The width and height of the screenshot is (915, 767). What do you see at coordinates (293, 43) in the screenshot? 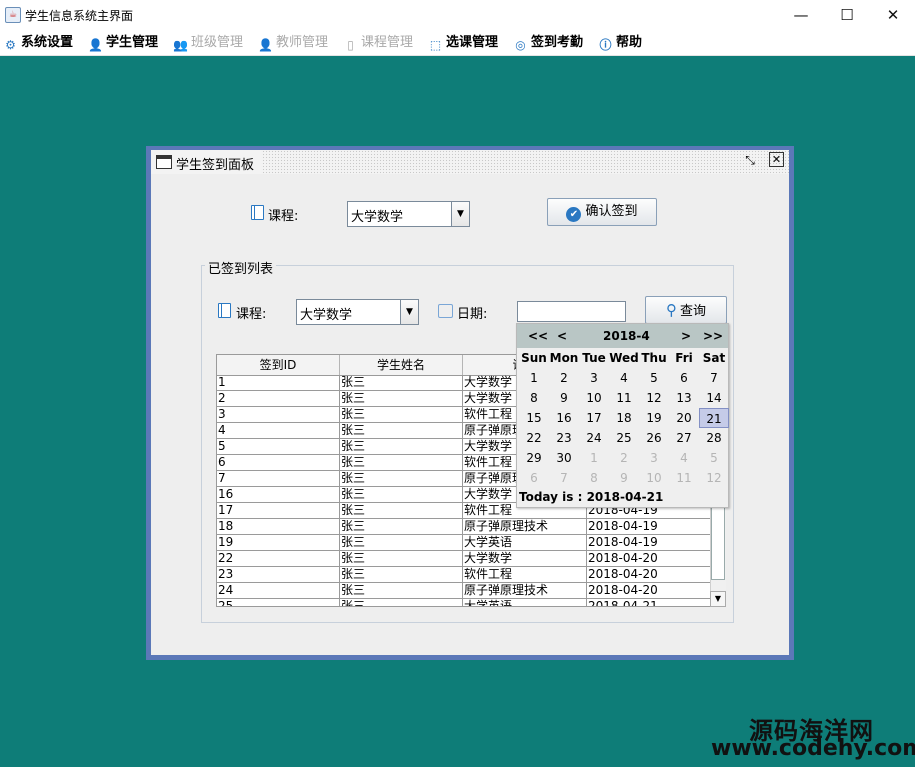
I see `menu-teacher-management: 👤 教师管理` at bounding box center [293, 43].